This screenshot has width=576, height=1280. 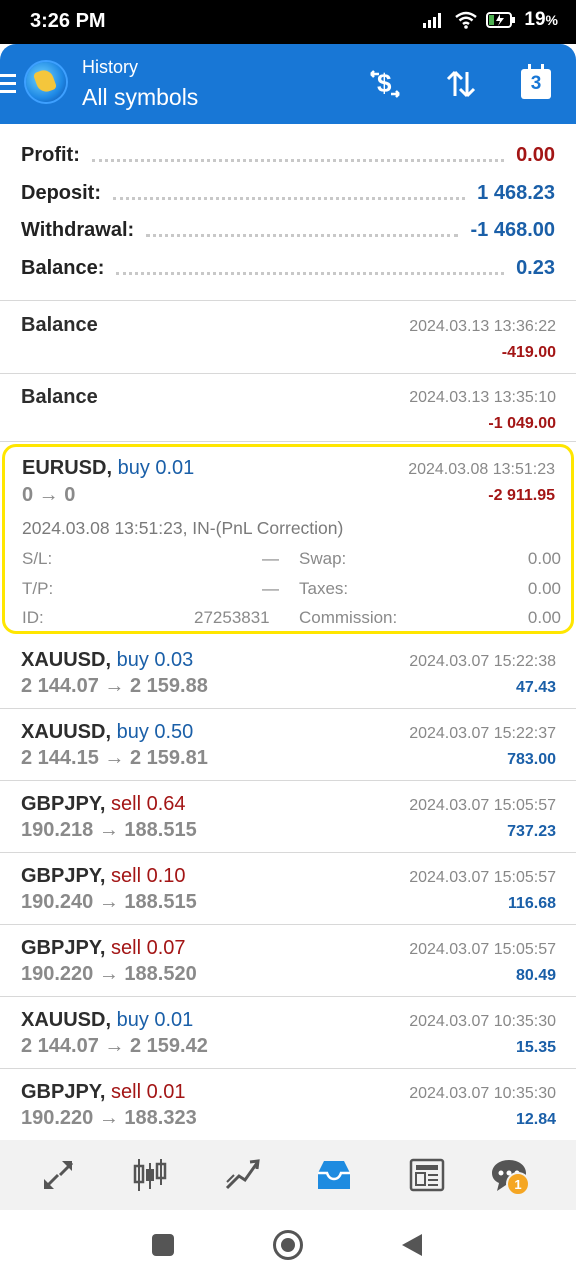 What do you see at coordinates (114, 1046) in the screenshot?
I see `deal-prices: 2 144.07 → 2 159.42` at bounding box center [114, 1046].